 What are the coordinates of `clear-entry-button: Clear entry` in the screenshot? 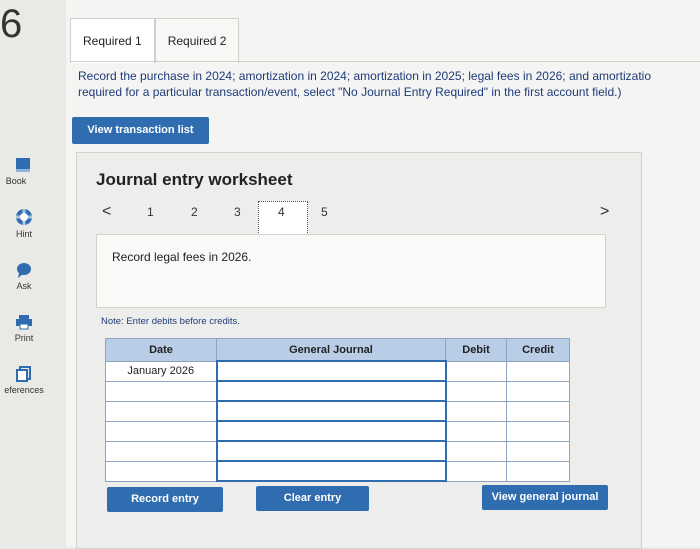 It's located at (312, 498).